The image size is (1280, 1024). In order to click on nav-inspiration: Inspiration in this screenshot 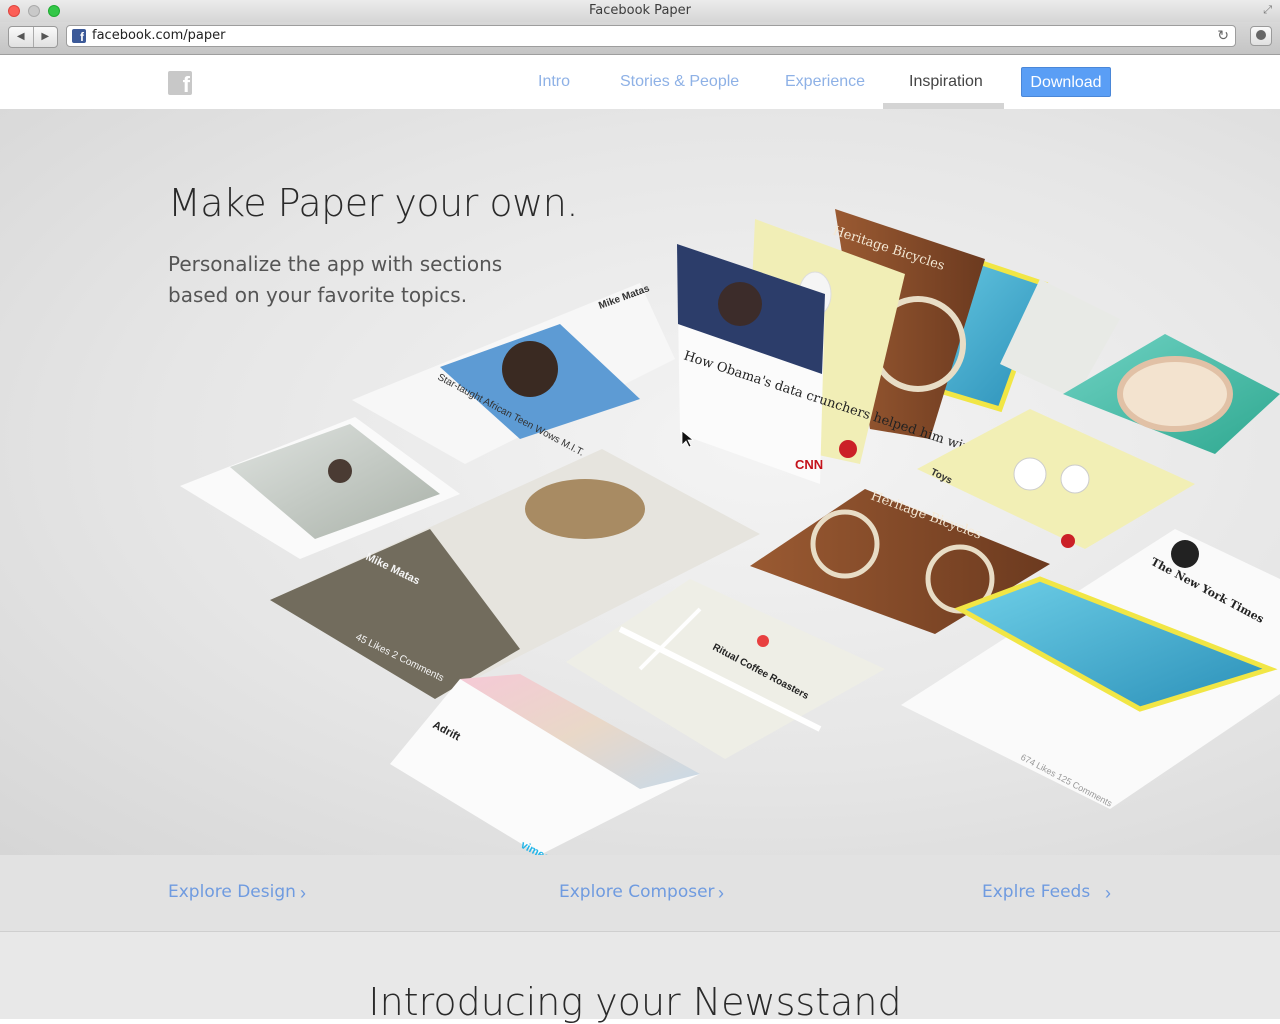, I will do `click(946, 82)`.